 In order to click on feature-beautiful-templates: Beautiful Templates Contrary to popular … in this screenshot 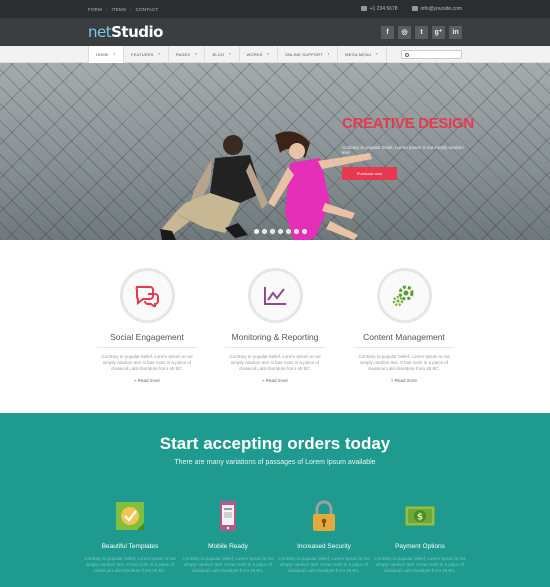, I will do `click(130, 536)`.